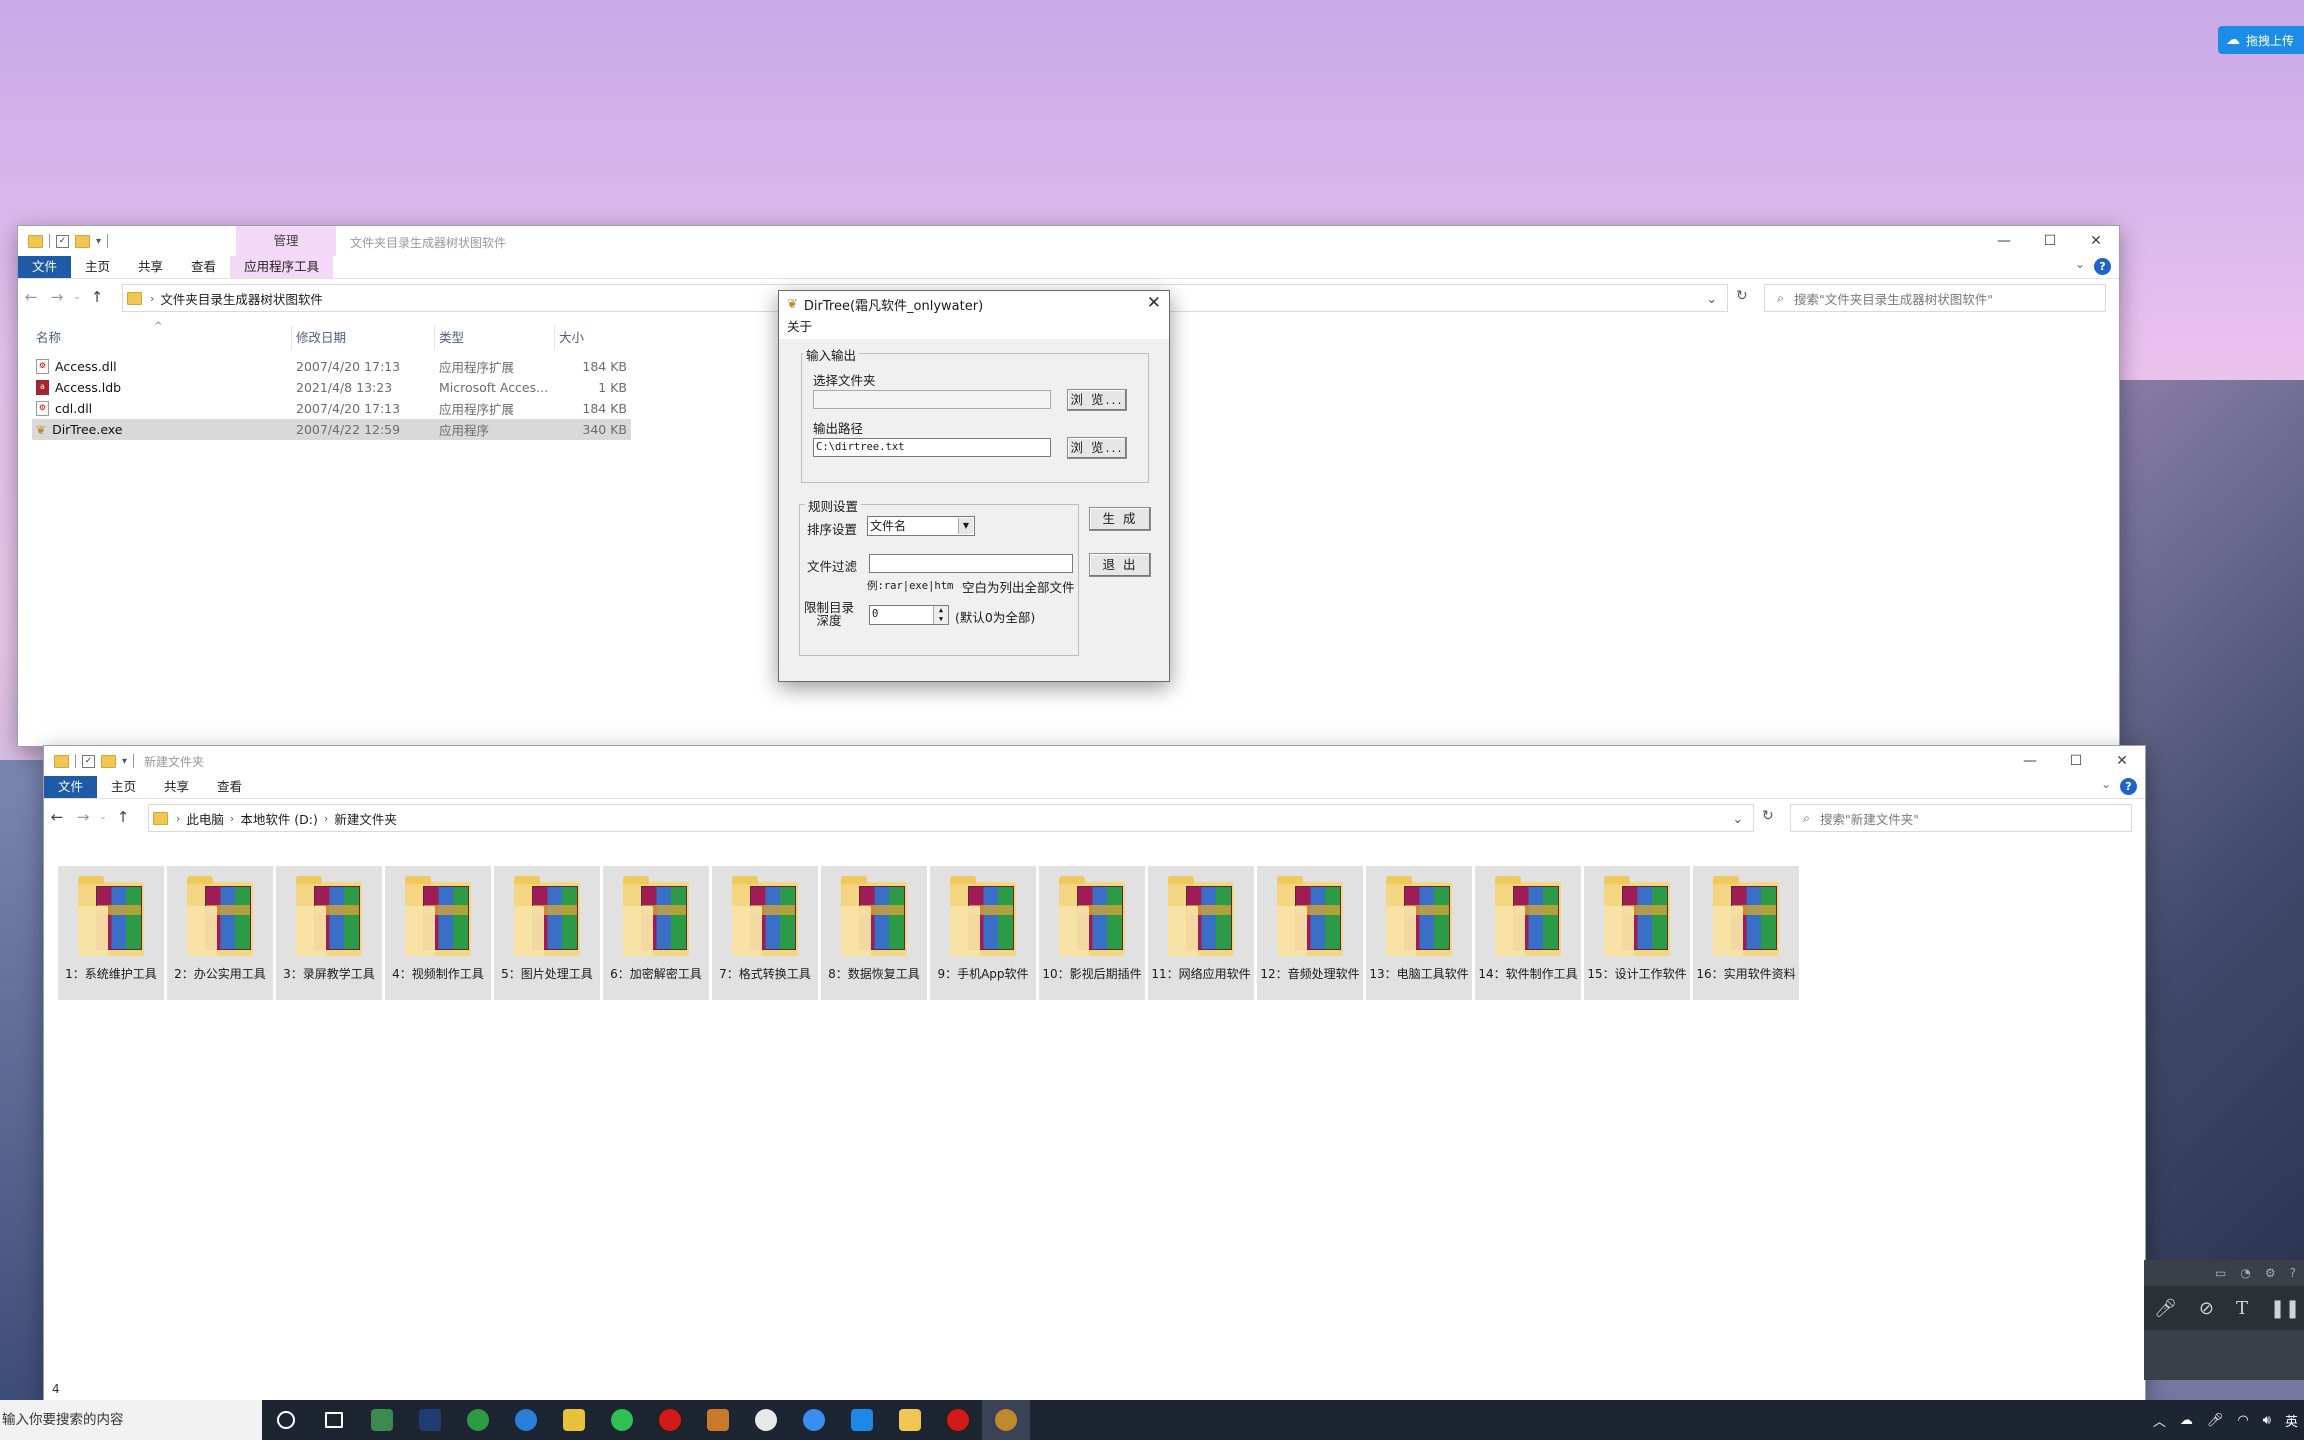 The height and width of the screenshot is (1440, 2304). What do you see at coordinates (2242, 1308) in the screenshot?
I see `text-icon: T` at bounding box center [2242, 1308].